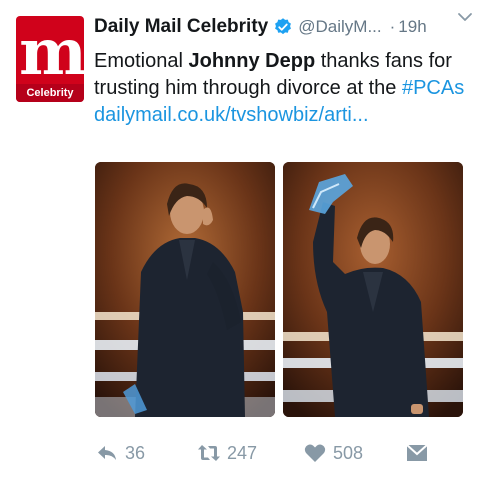 The width and height of the screenshot is (480, 480). I want to click on tweet-text-highlight: Johnny Depp, so click(252, 61).